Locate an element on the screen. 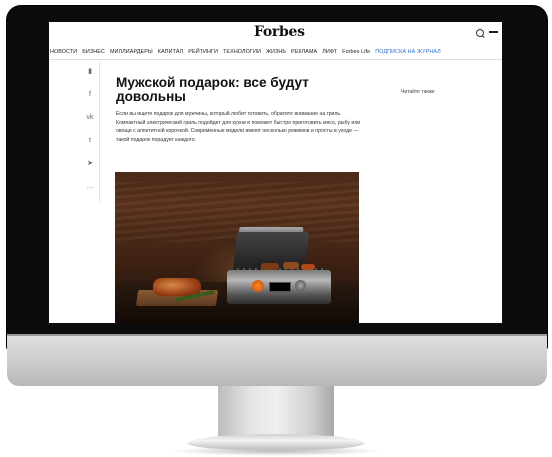 This screenshot has height=457, width=552. nav-item-ratings: РЕЙТИНГИ is located at coordinates (203, 52).